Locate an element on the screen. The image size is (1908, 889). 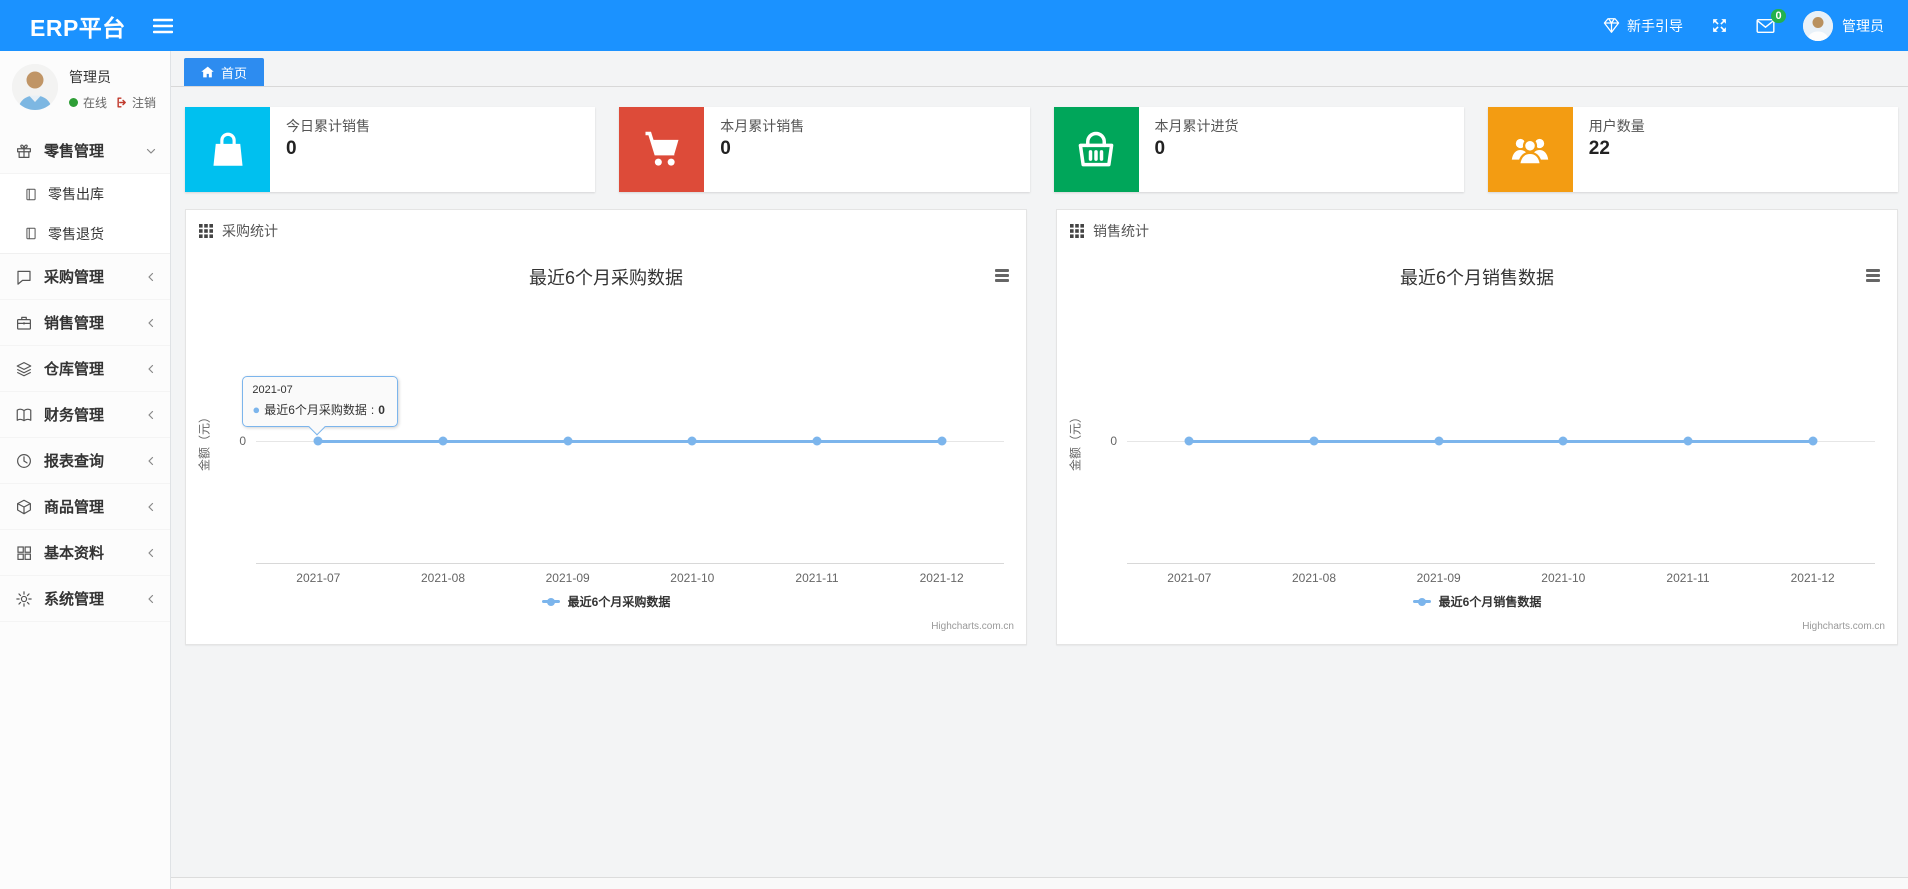
user-name: 管理员 is located at coordinates (90, 77).